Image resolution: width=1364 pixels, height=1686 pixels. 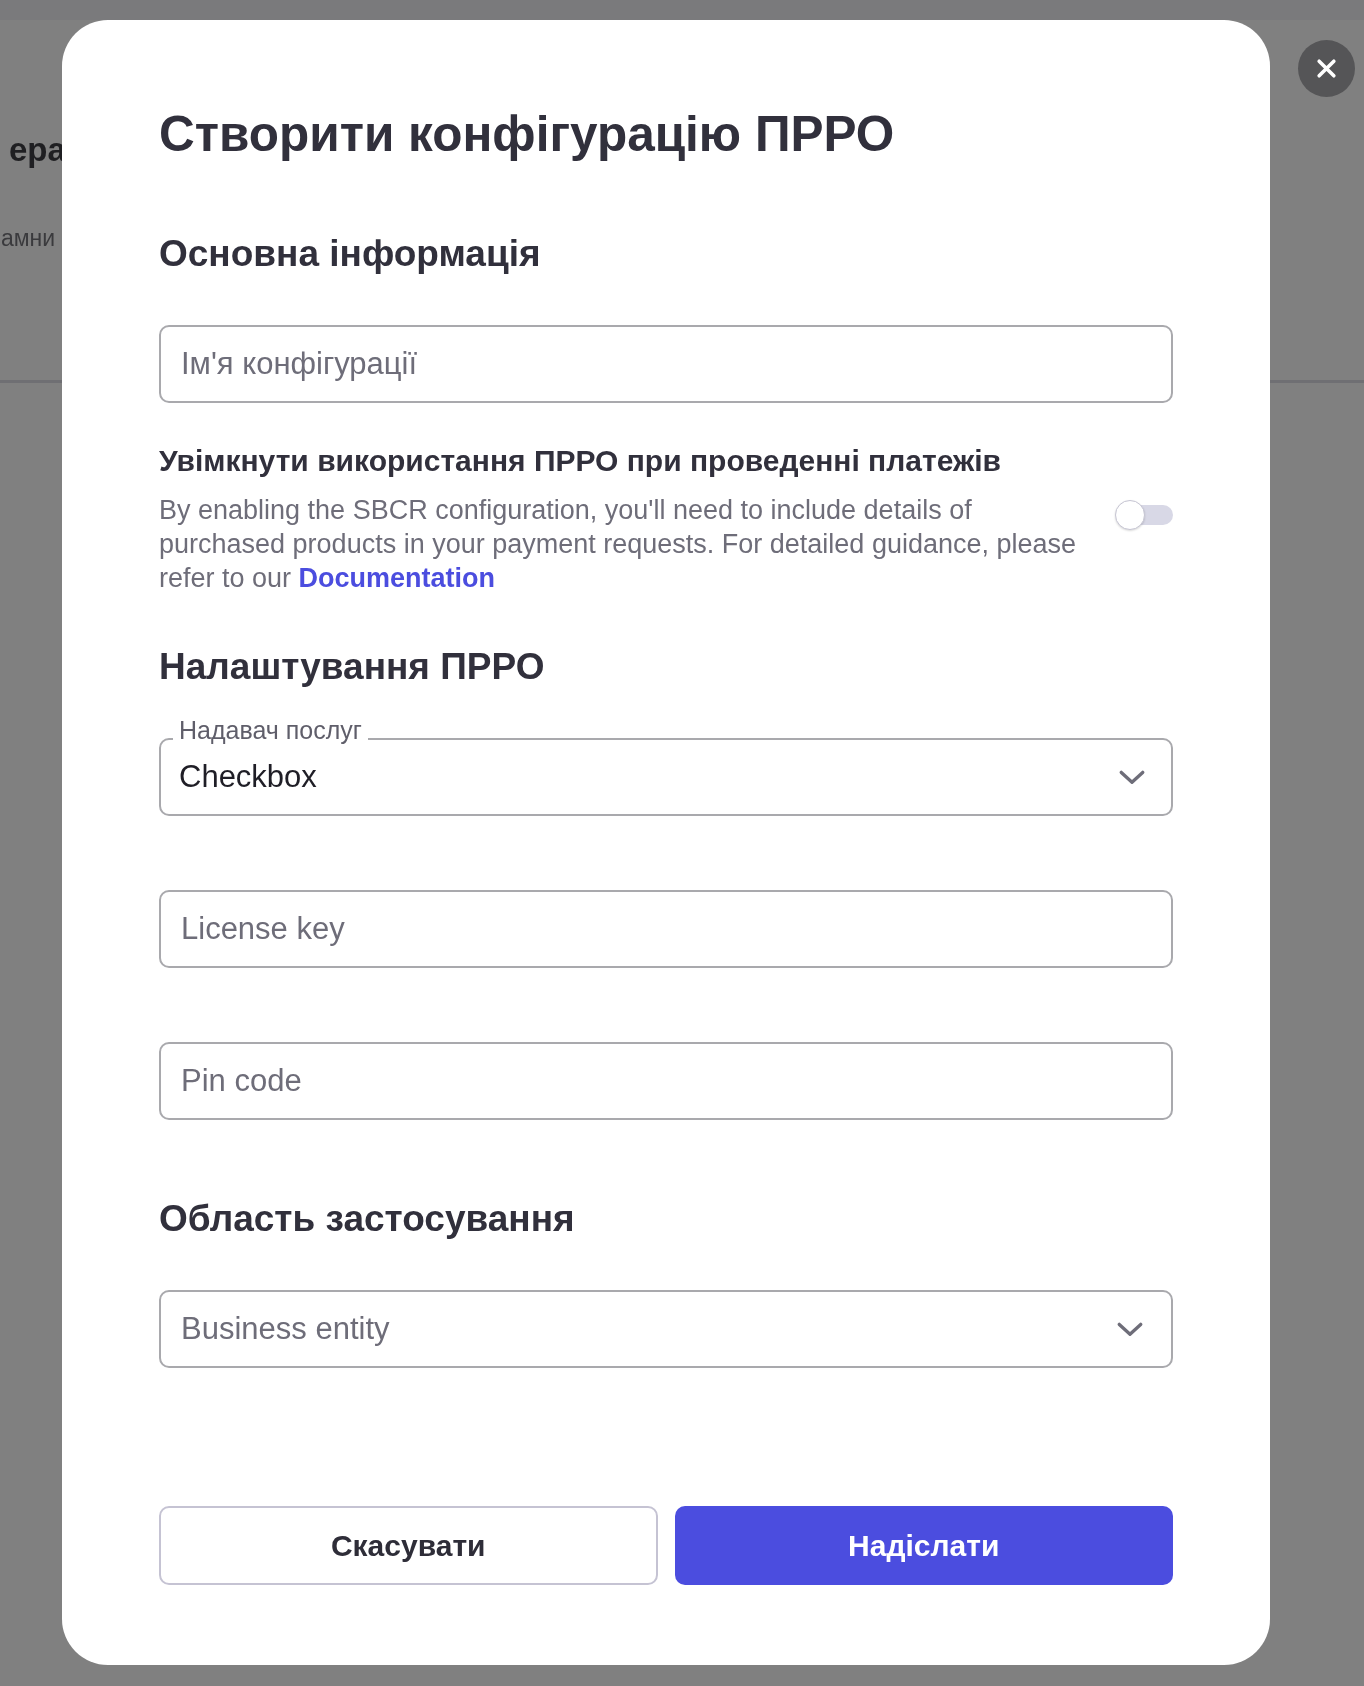 What do you see at coordinates (527, 134) in the screenshot?
I see `dialog-title: Створити конфігурацію ПРРО` at bounding box center [527, 134].